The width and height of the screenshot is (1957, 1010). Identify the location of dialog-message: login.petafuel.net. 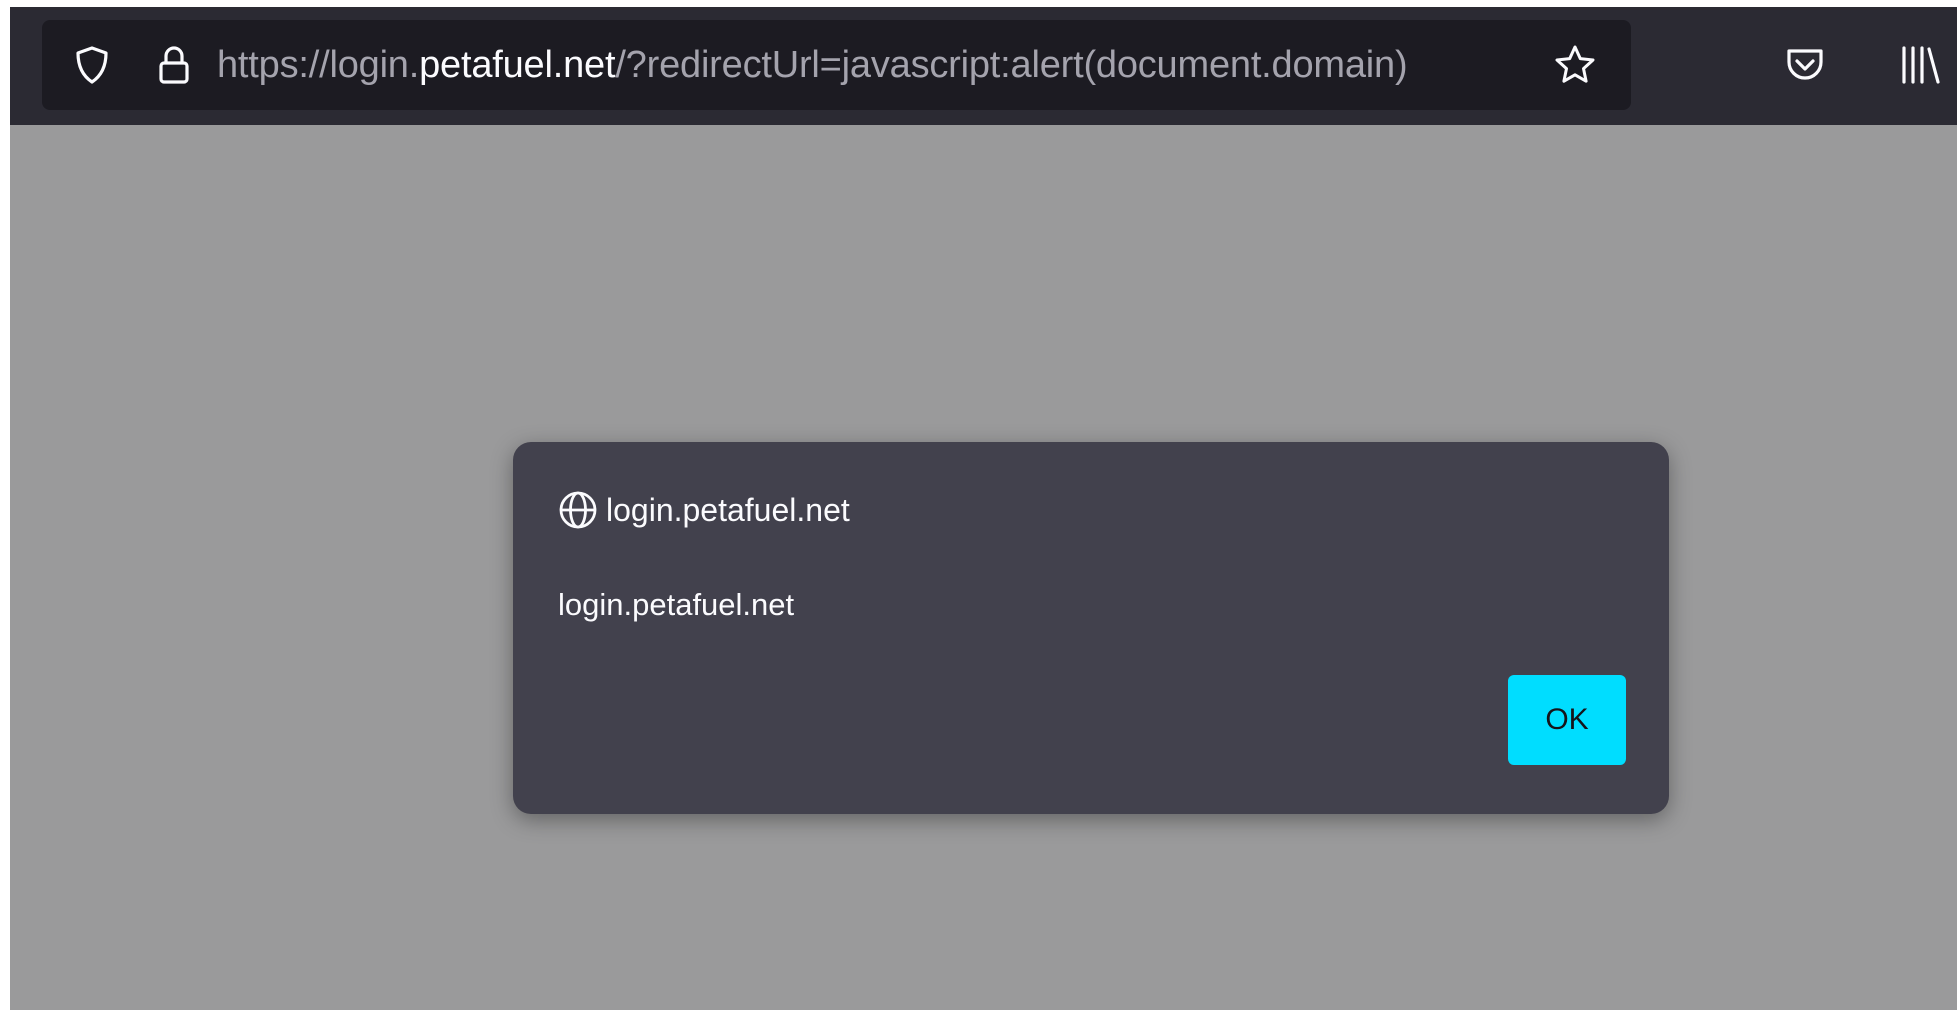
(676, 604).